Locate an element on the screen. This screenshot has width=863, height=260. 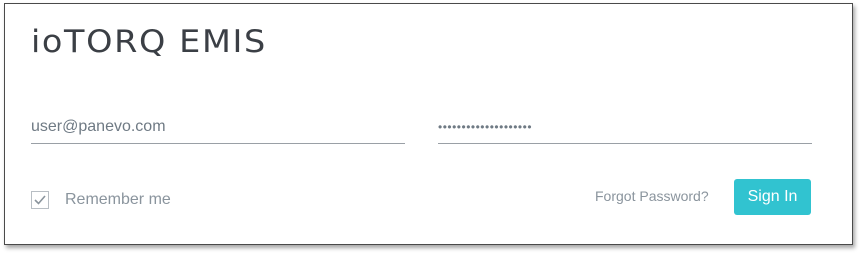
username-input is located at coordinates (218, 127).